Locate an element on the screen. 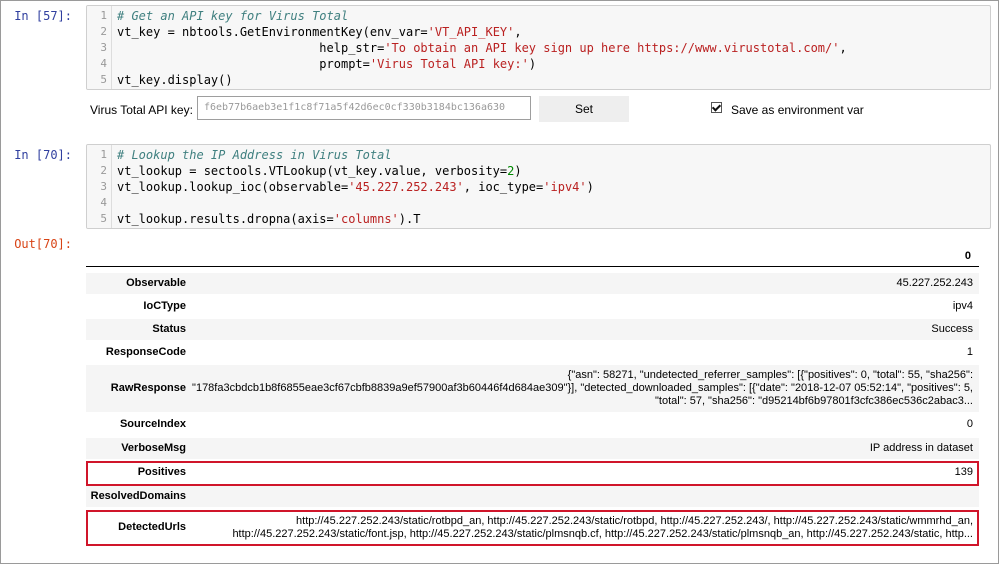 This screenshot has height=564, width=999. row-value: 139 is located at coordinates (963, 472).